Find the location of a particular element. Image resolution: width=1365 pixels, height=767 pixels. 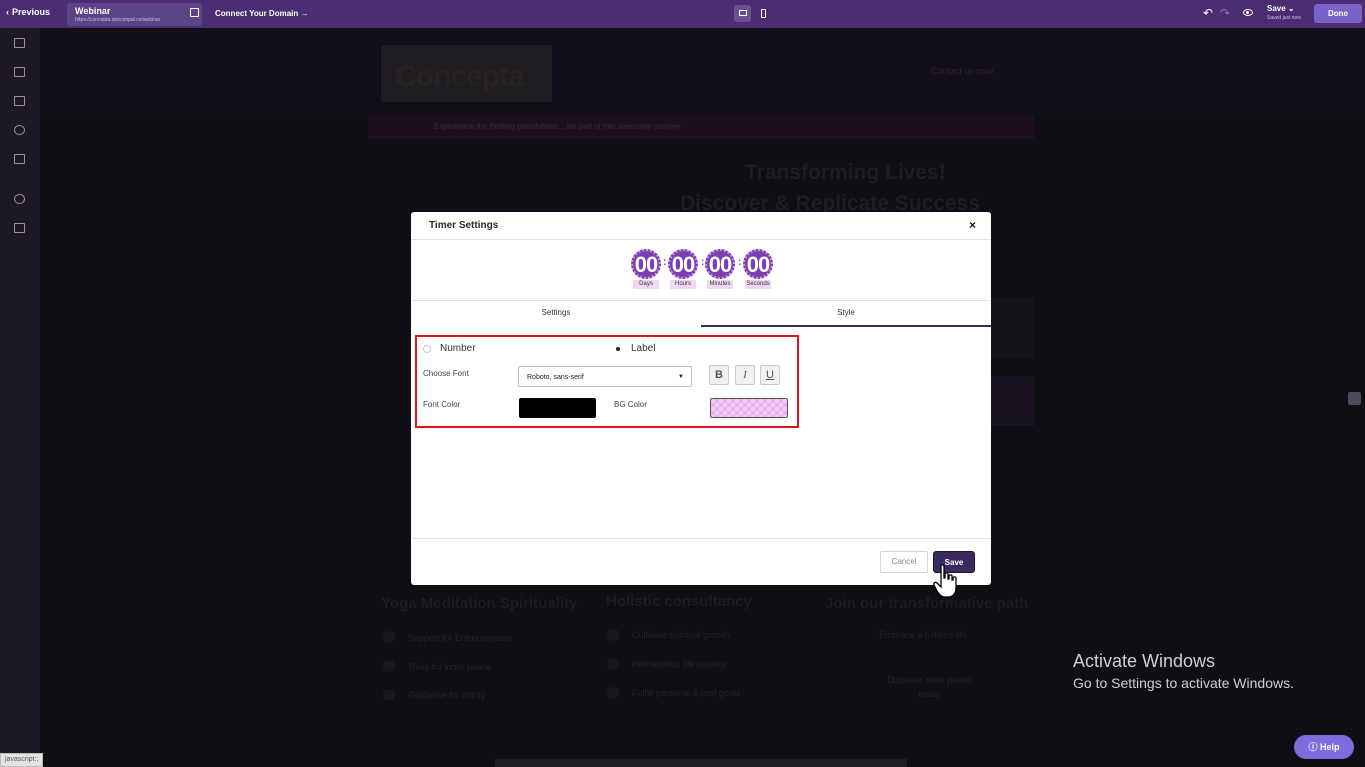

hand-cursor-icon is located at coordinates (945, 581).